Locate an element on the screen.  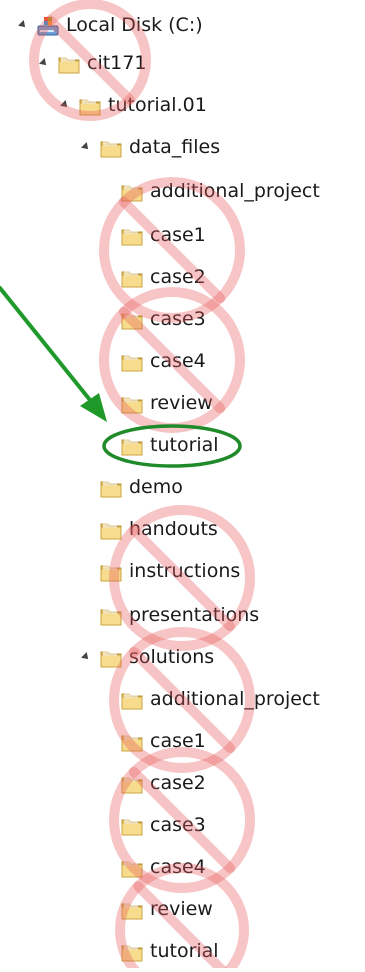
tree-item: presentations is located at coordinates (182, 616).